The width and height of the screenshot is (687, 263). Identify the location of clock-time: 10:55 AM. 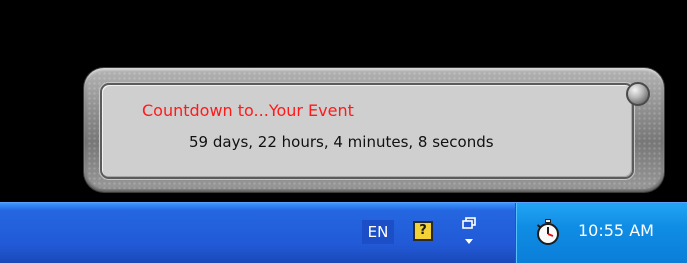
(616, 230).